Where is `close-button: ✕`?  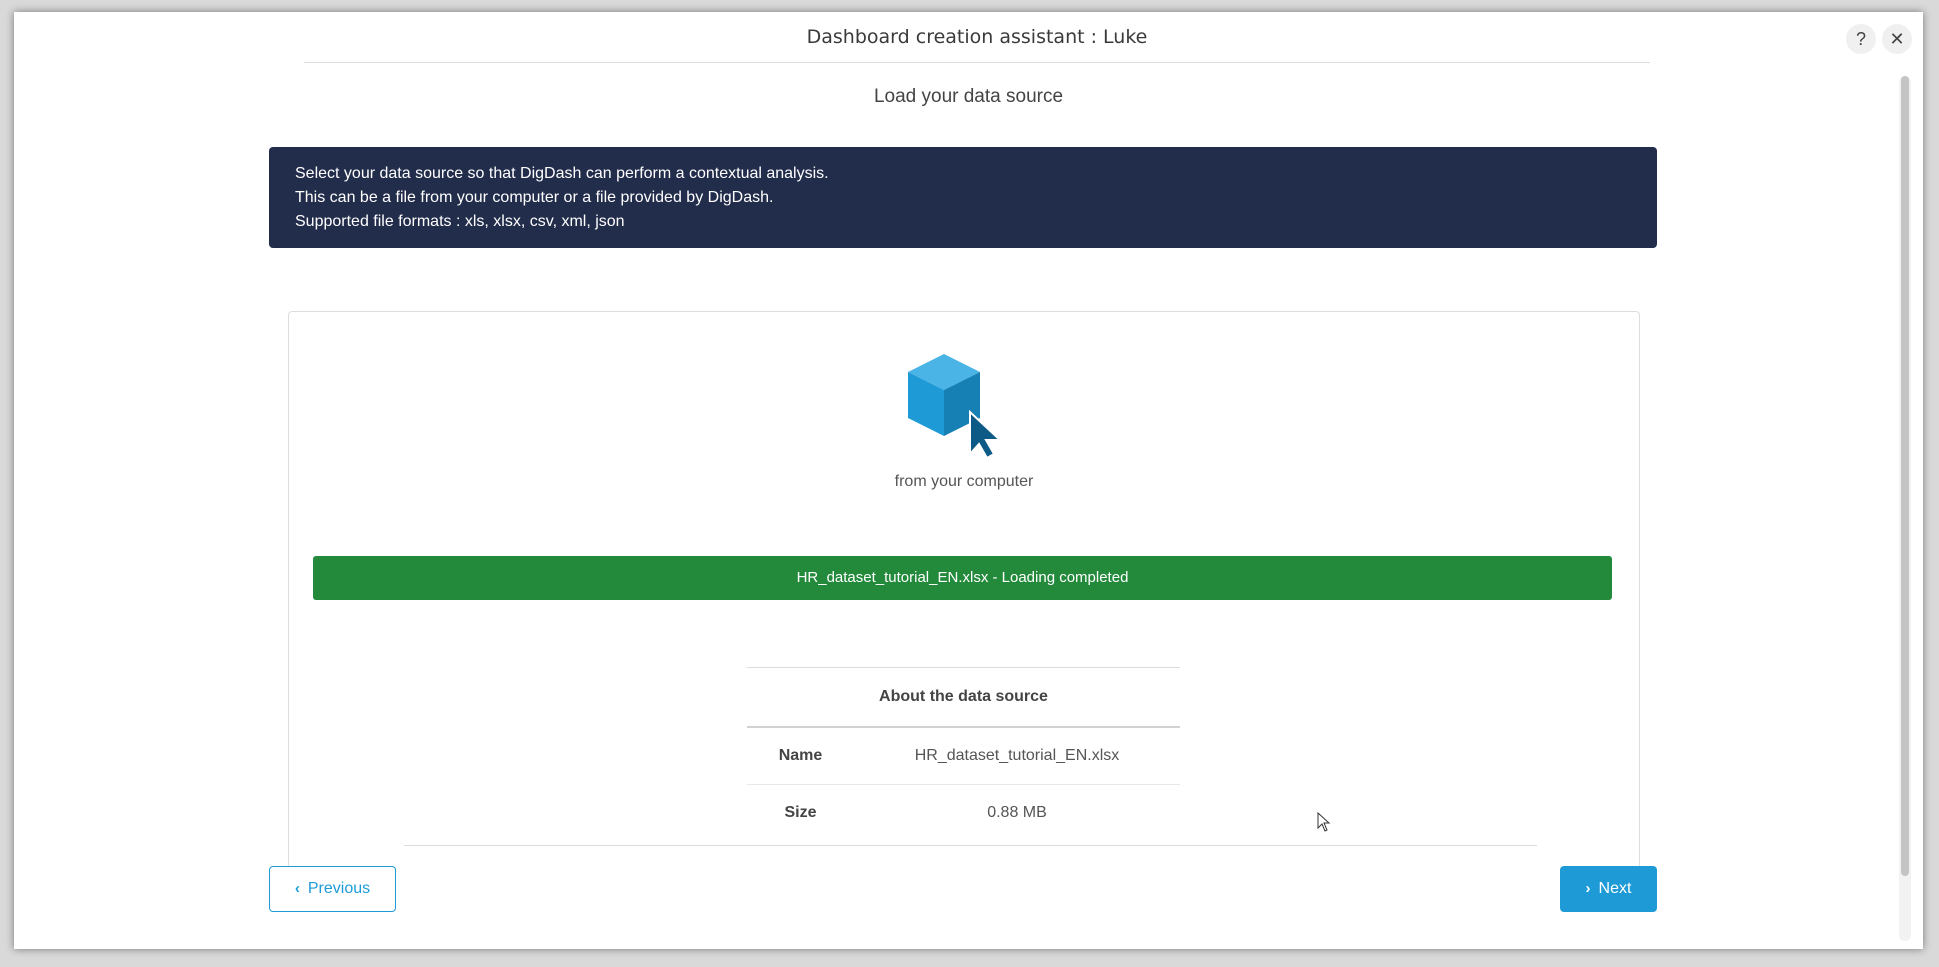 close-button: ✕ is located at coordinates (1897, 39).